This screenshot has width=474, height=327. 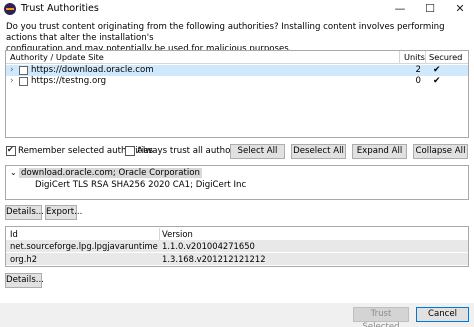 What do you see at coordinates (92, 70) in the screenshot?
I see `authority-site: https://download.oracle.com` at bounding box center [92, 70].